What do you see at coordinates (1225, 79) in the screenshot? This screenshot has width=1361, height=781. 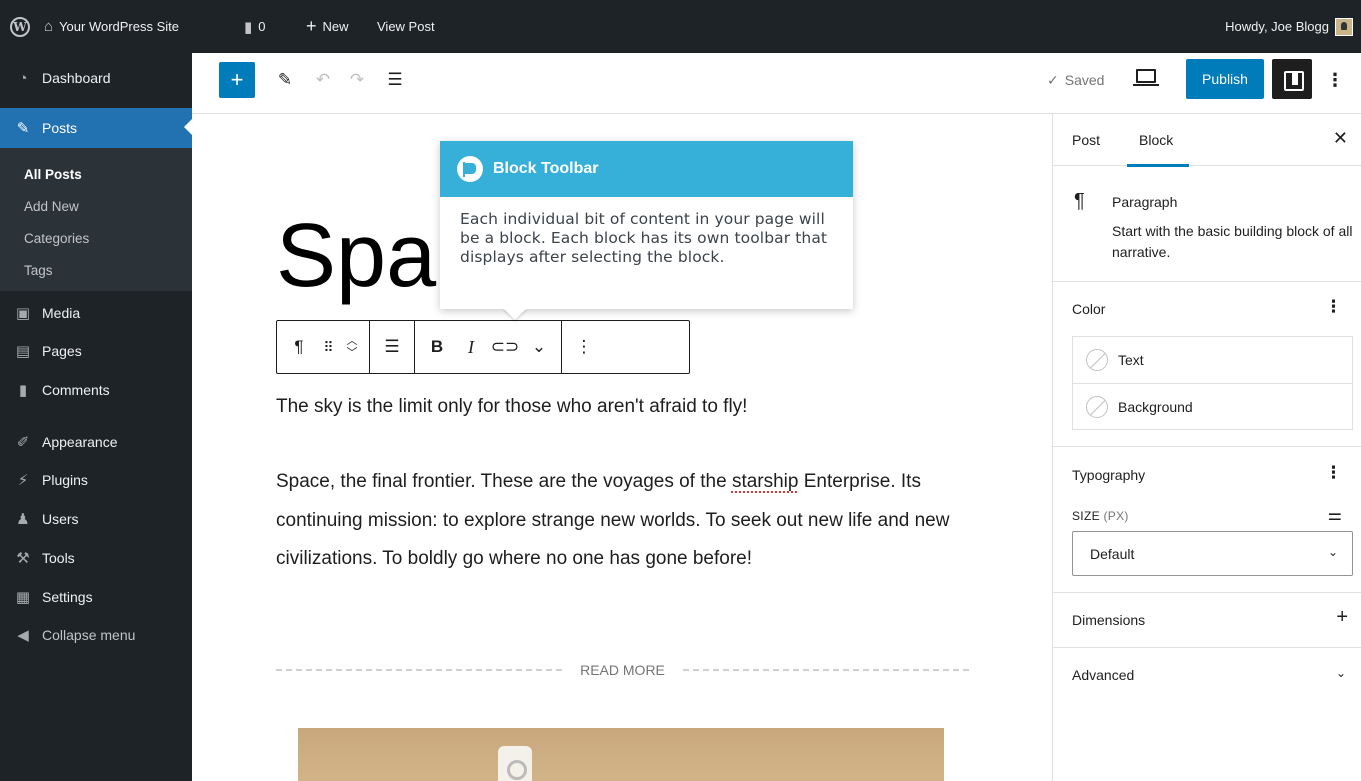 I see `publish-button: Publish` at bounding box center [1225, 79].